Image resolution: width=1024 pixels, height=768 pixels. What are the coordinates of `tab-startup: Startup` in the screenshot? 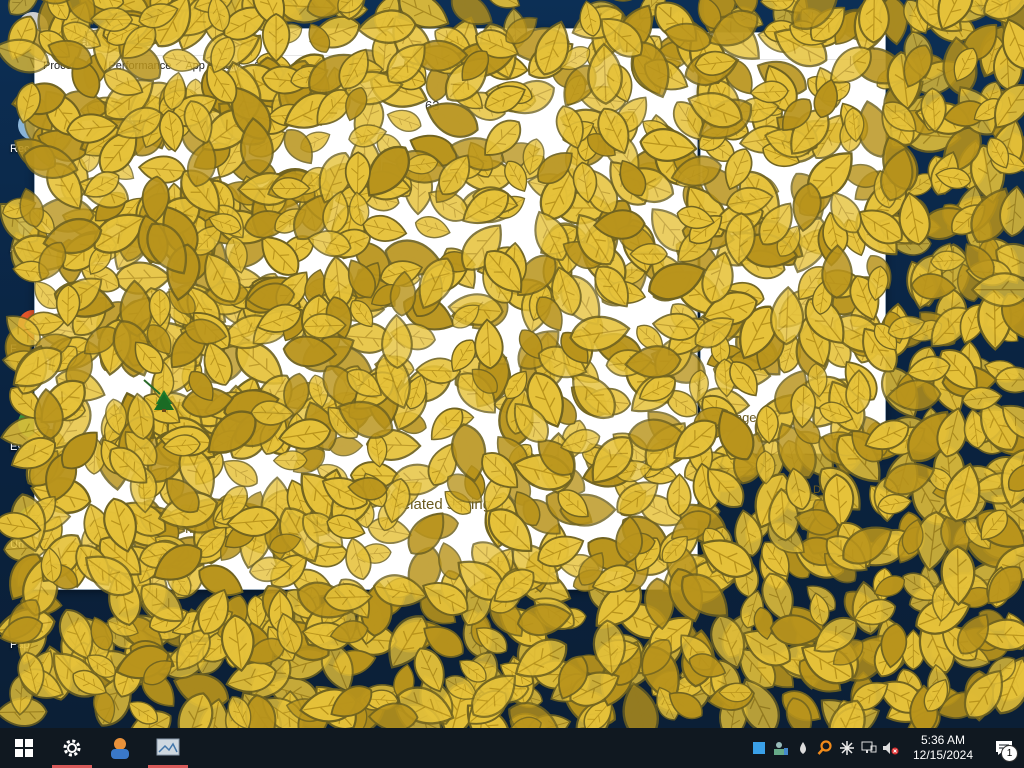 It's located at (271, 66).